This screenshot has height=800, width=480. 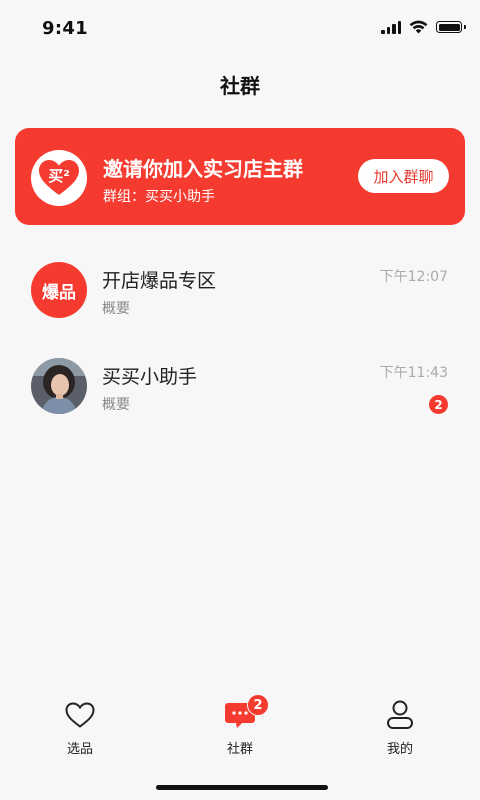 What do you see at coordinates (79, 749) in the screenshot?
I see `tab-label: 选品` at bounding box center [79, 749].